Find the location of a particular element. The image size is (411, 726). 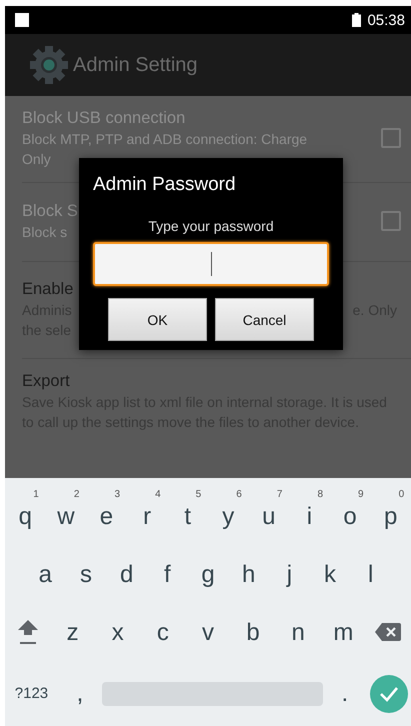

symbols-key: ?123 is located at coordinates (31, 690).